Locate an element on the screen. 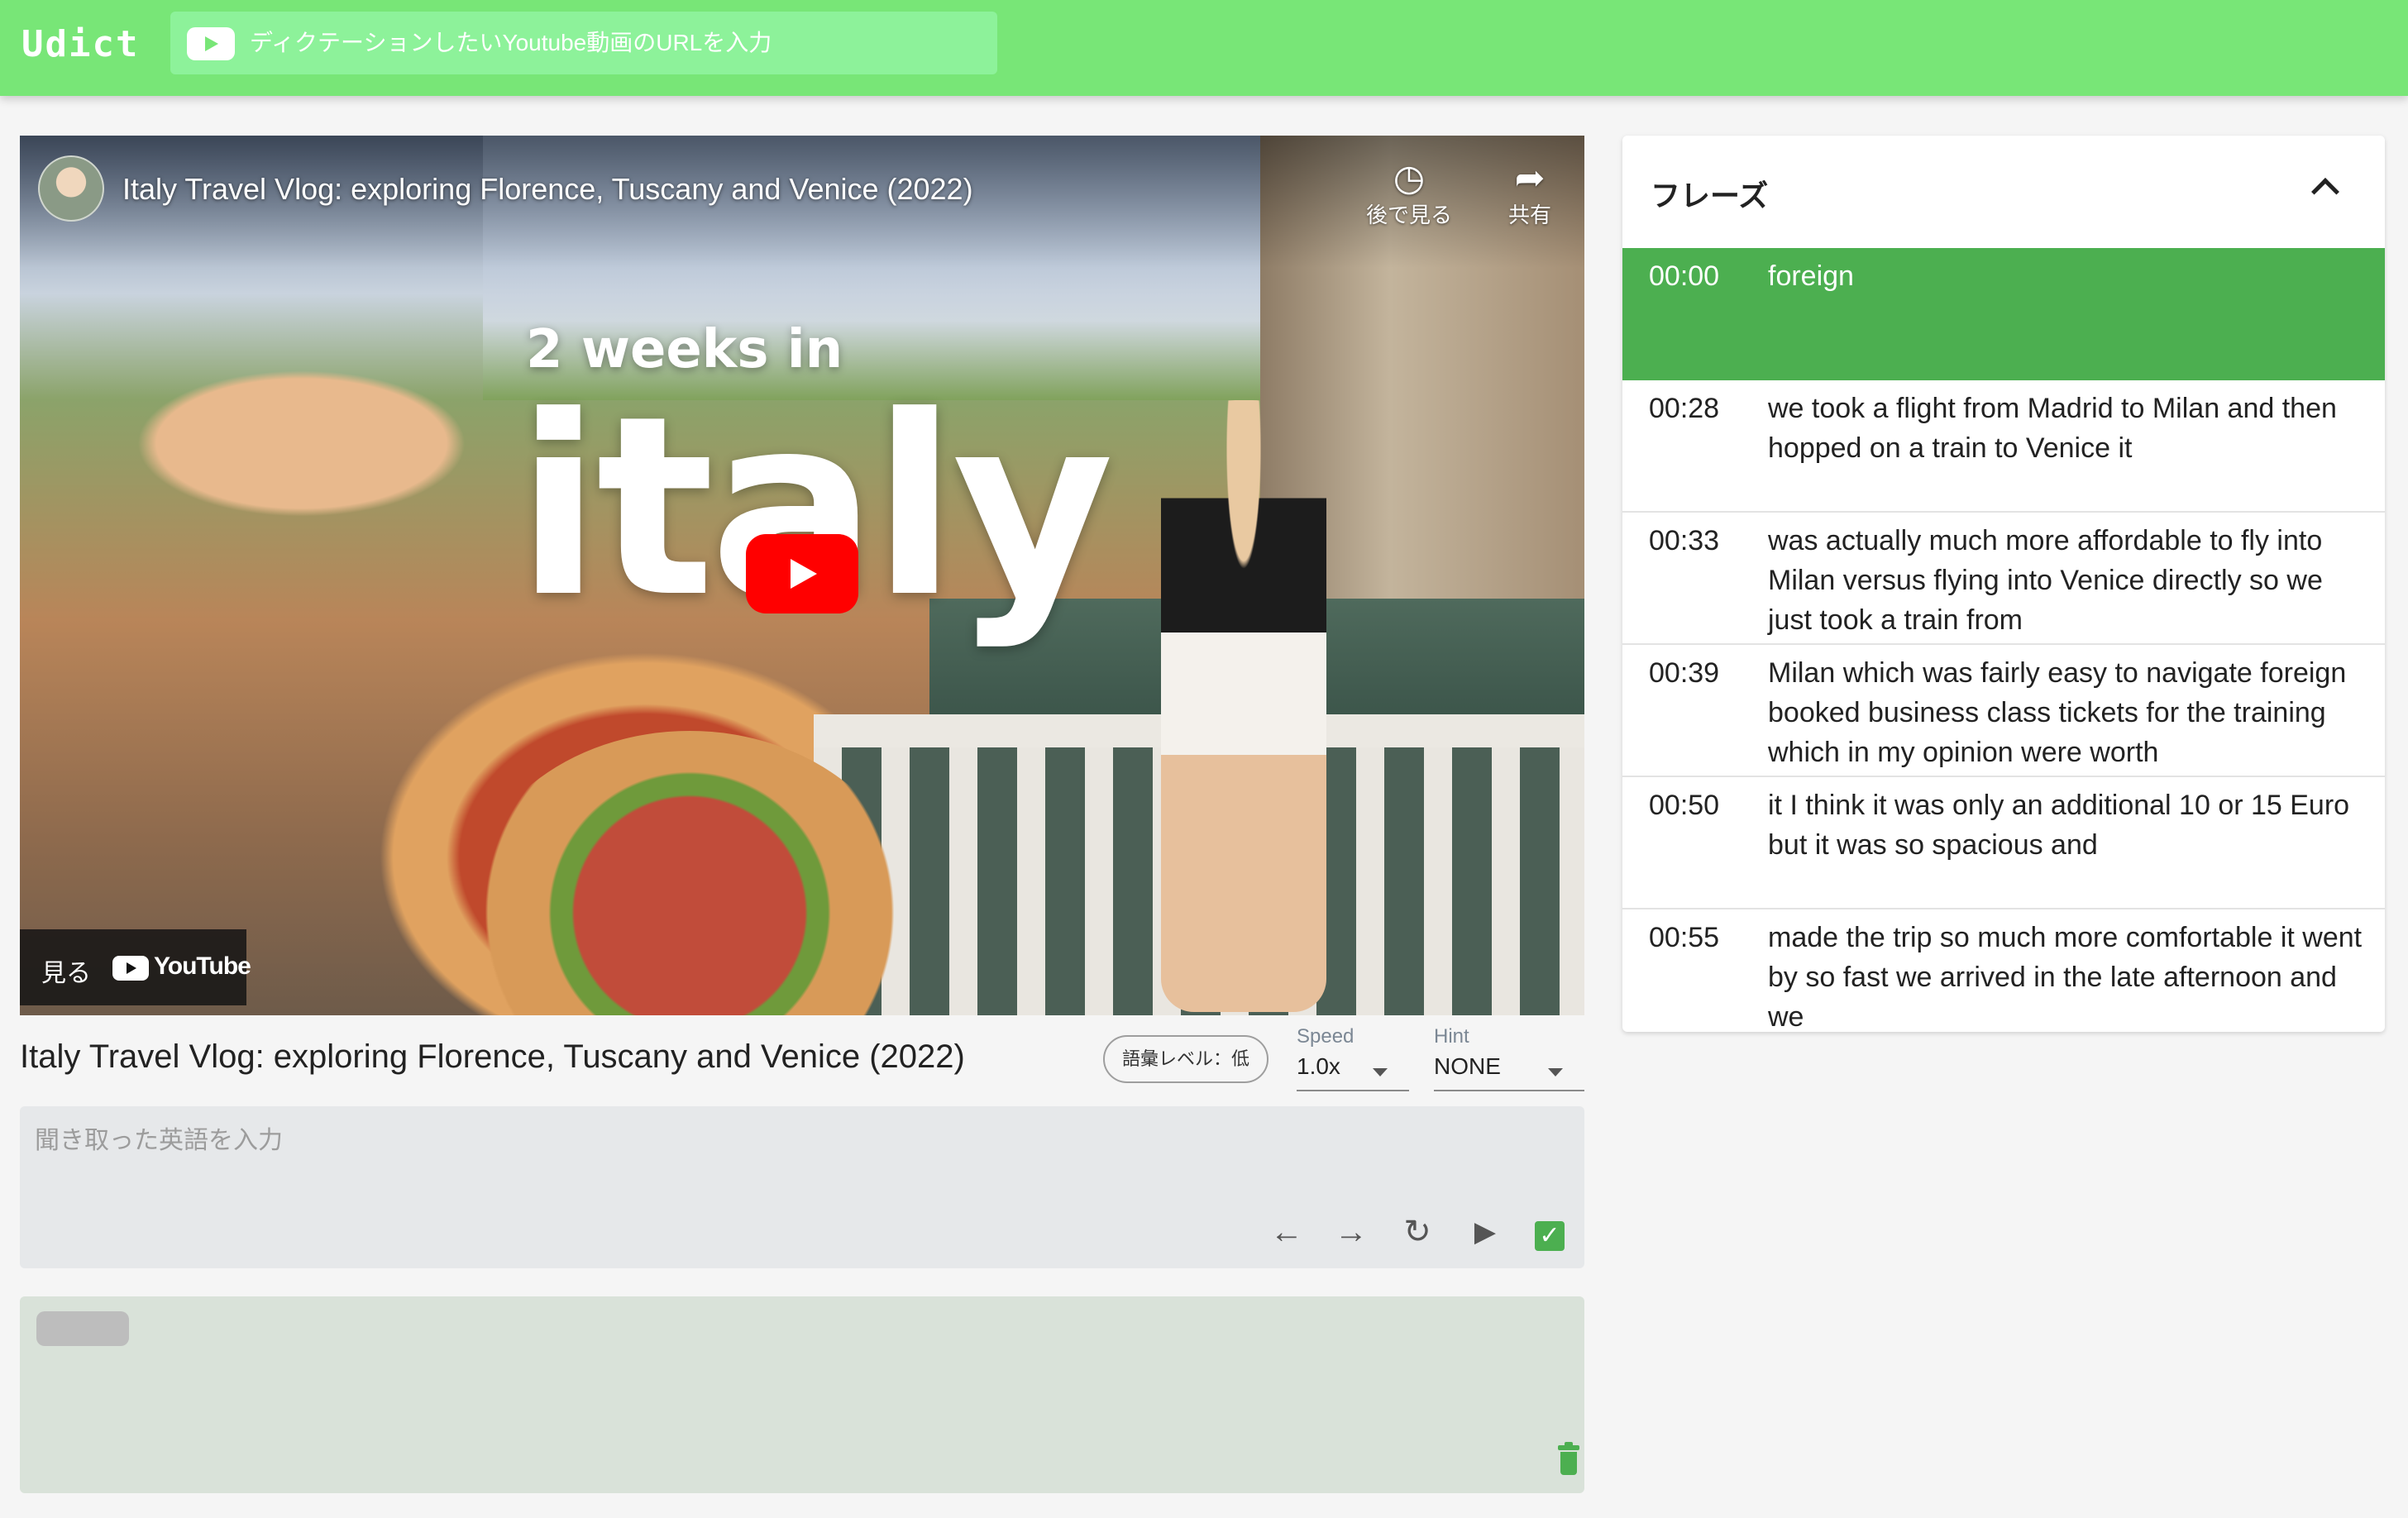  play-icon: ▶ is located at coordinates (1485, 1232).